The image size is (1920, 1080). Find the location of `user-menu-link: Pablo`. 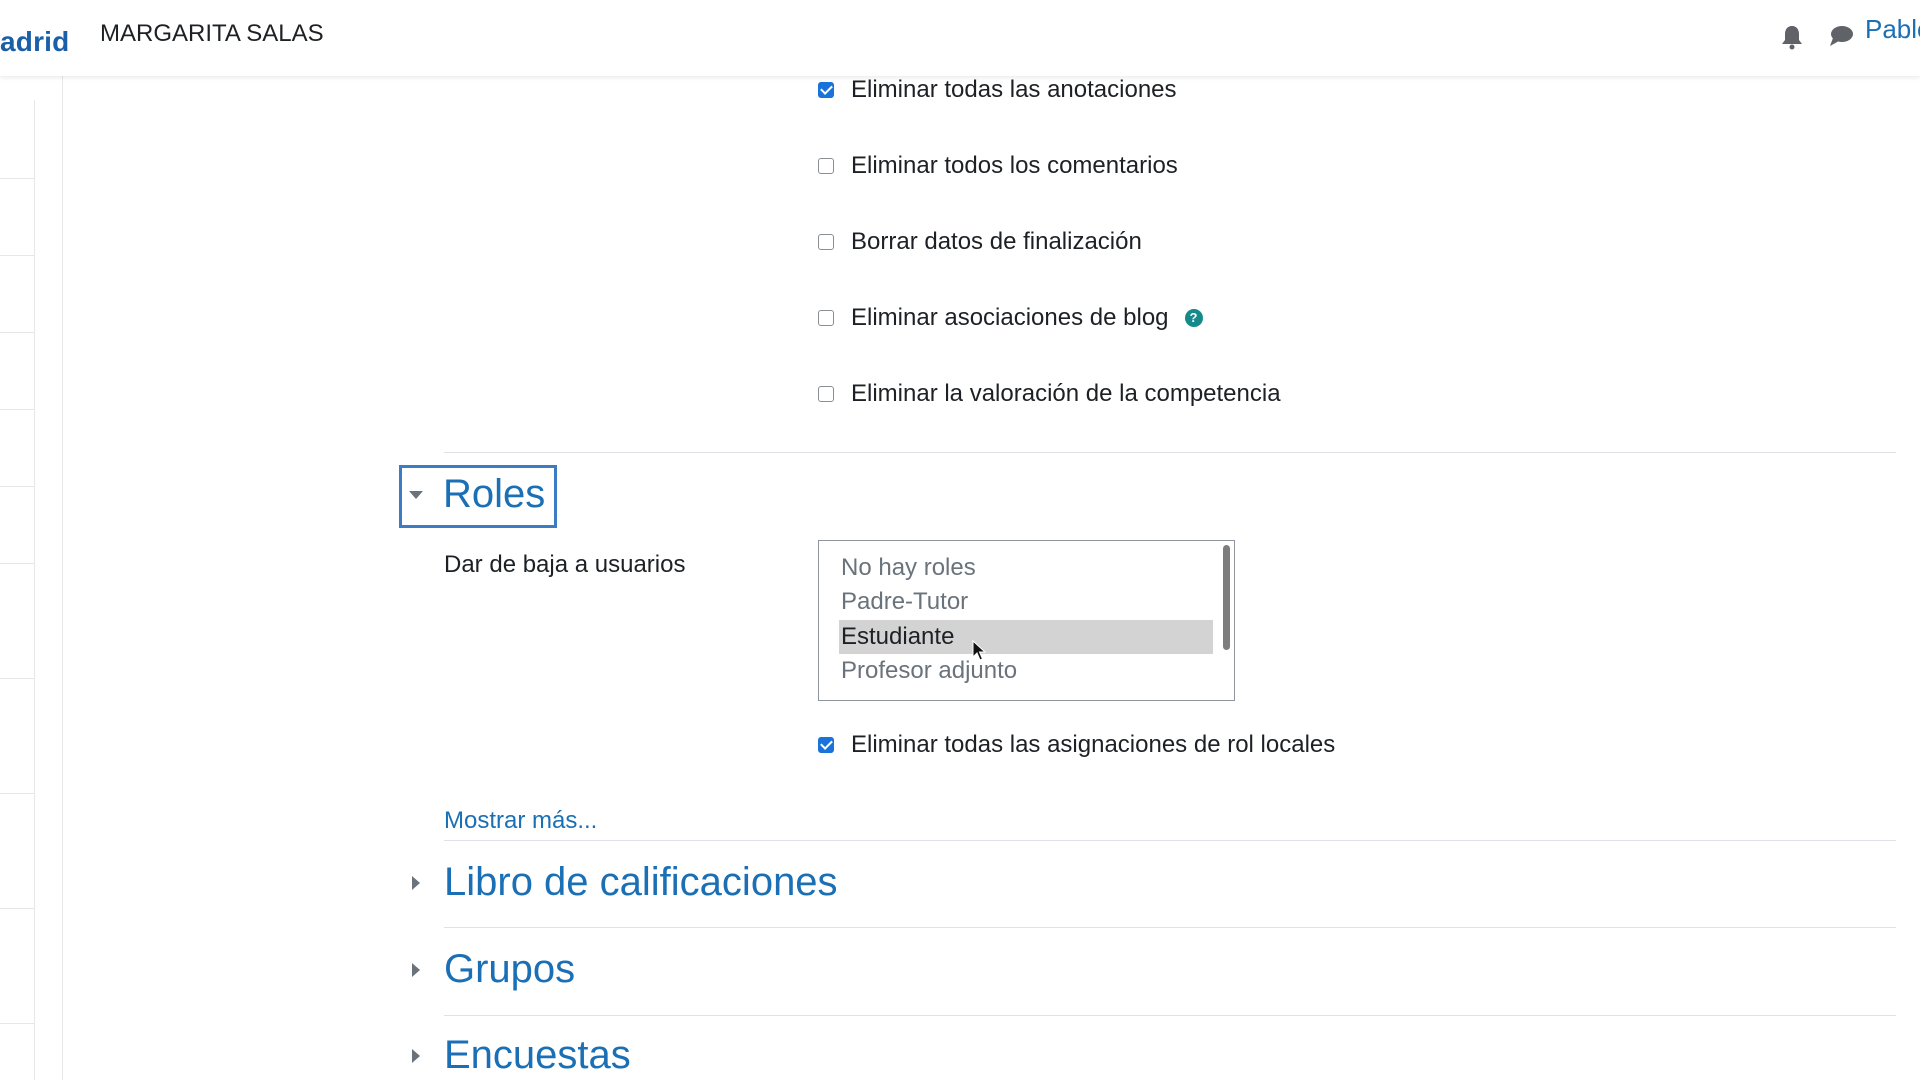

user-menu-link: Pablo is located at coordinates (1892, 29).